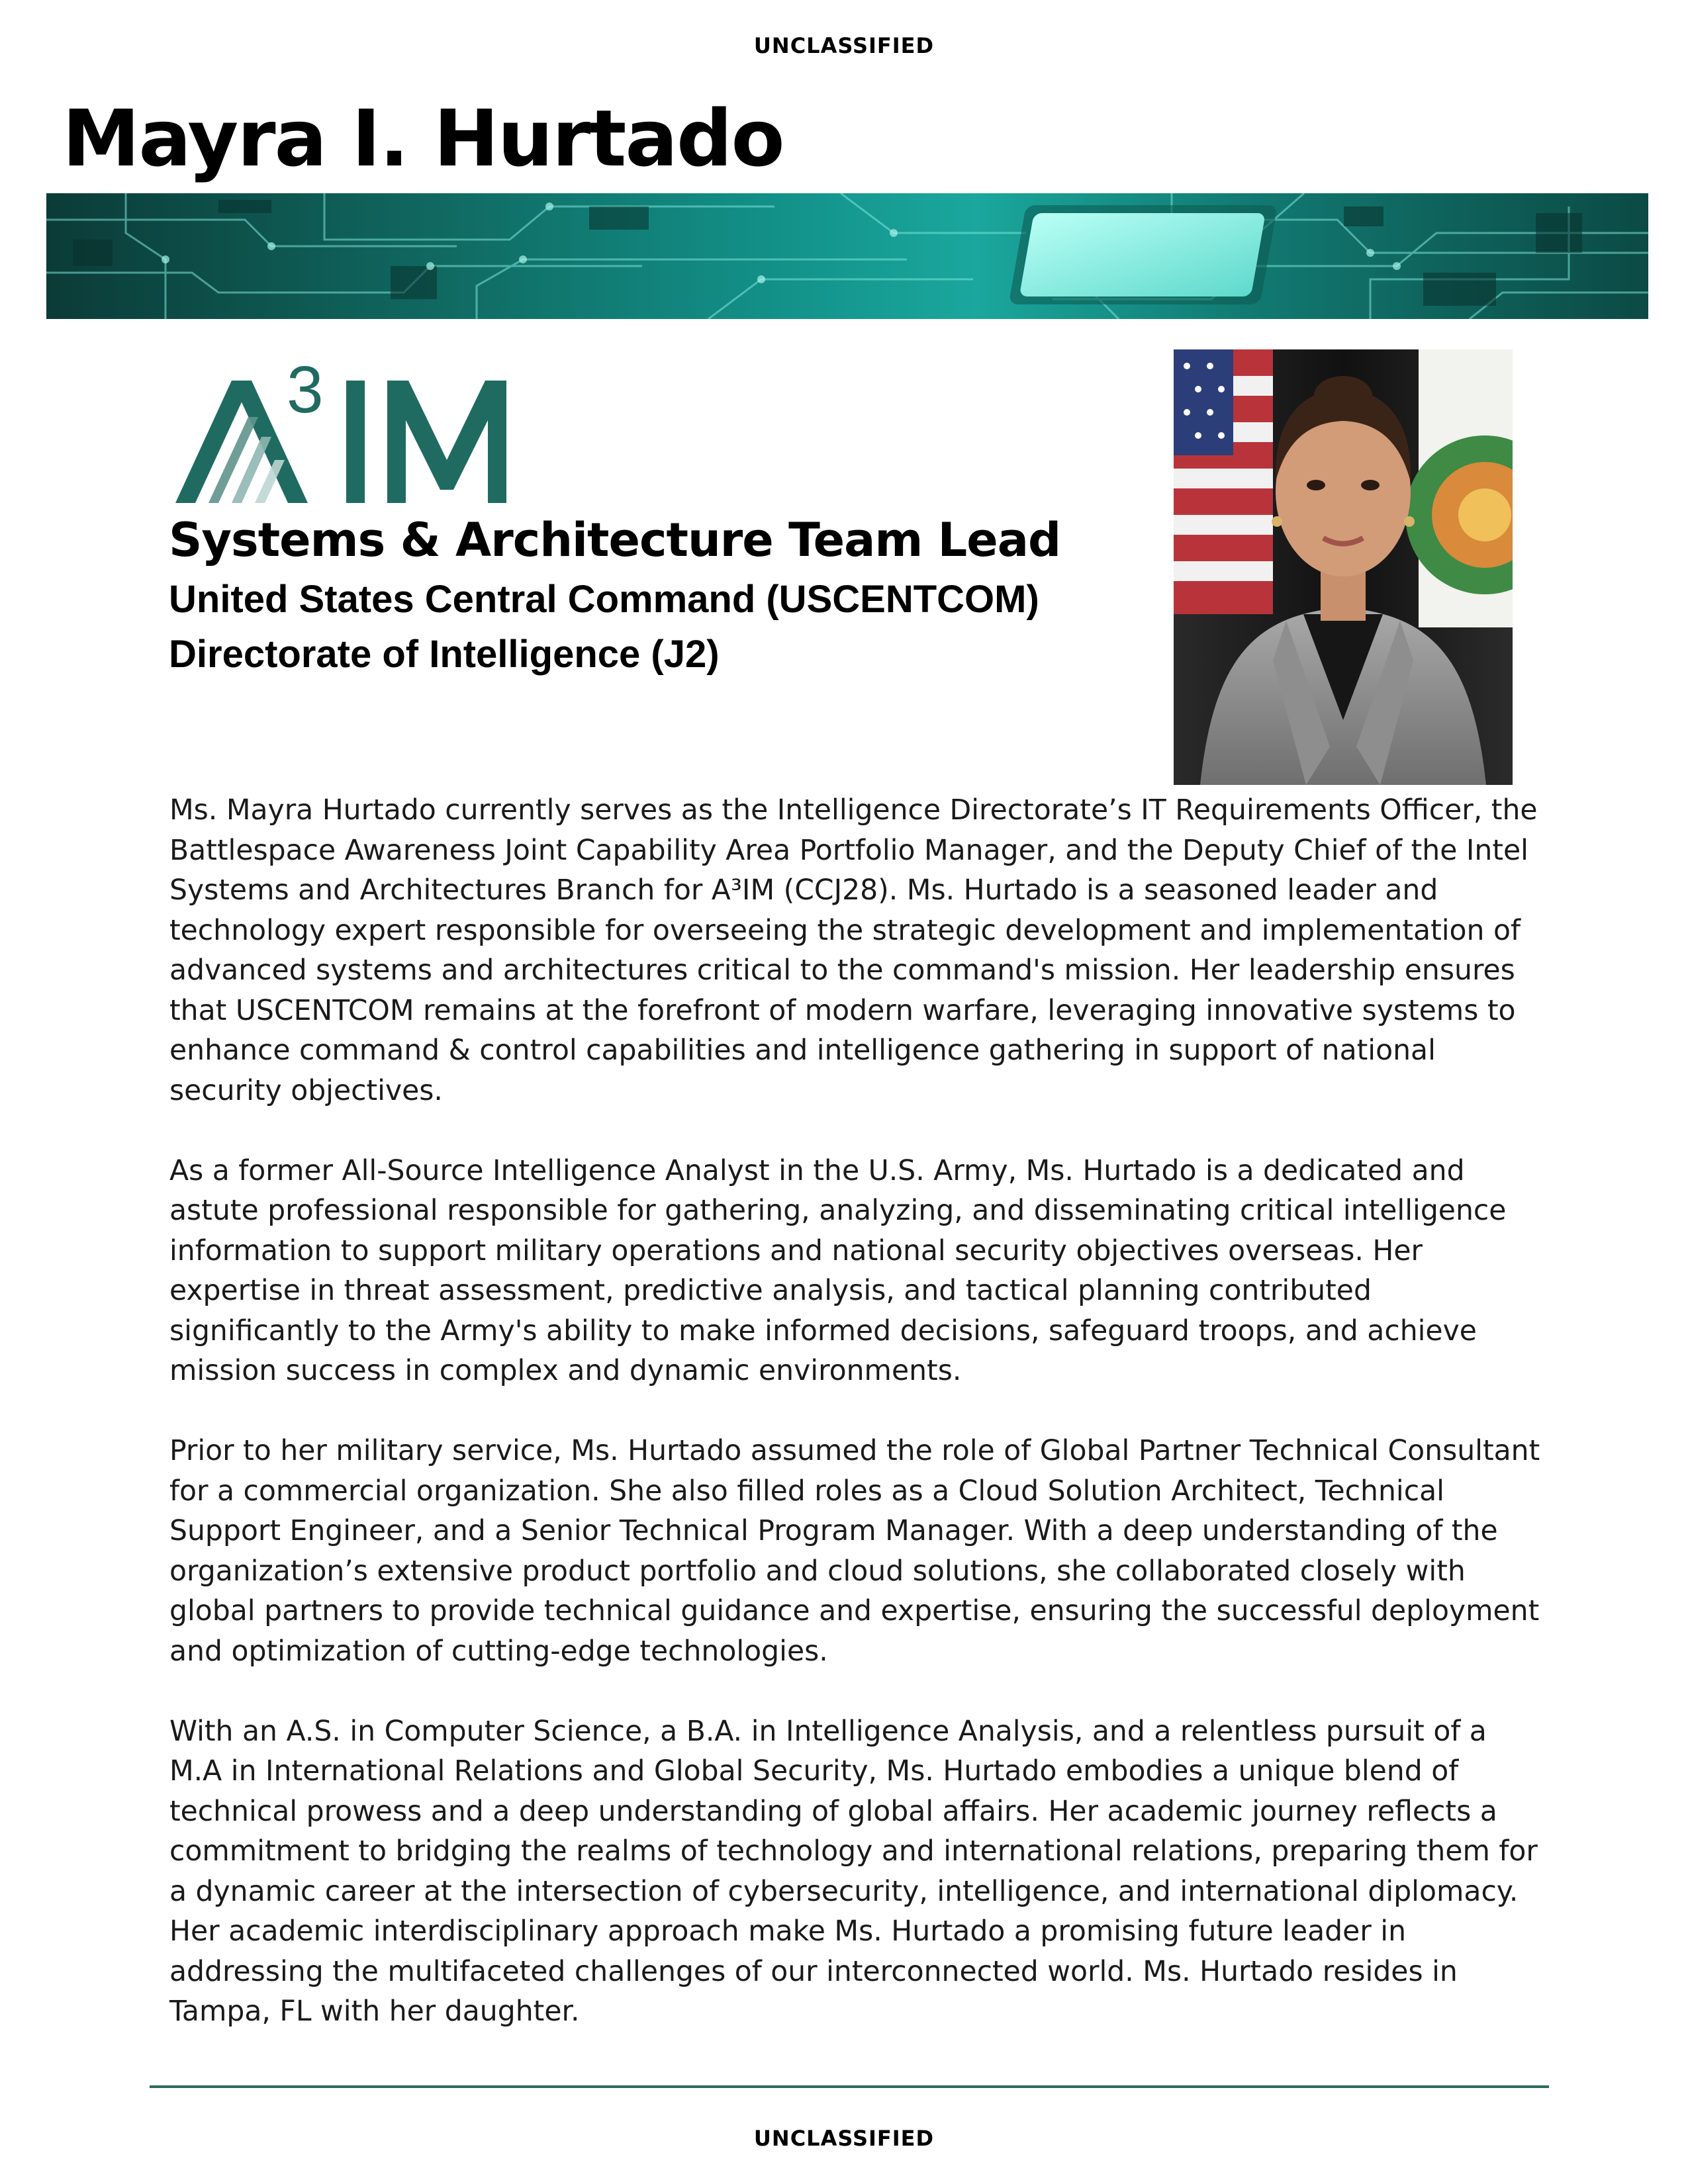 Image resolution: width=1688 pixels, height=2184 pixels. I want to click on directorate-name: Directorate of Intelligence (J2), so click(444, 654).